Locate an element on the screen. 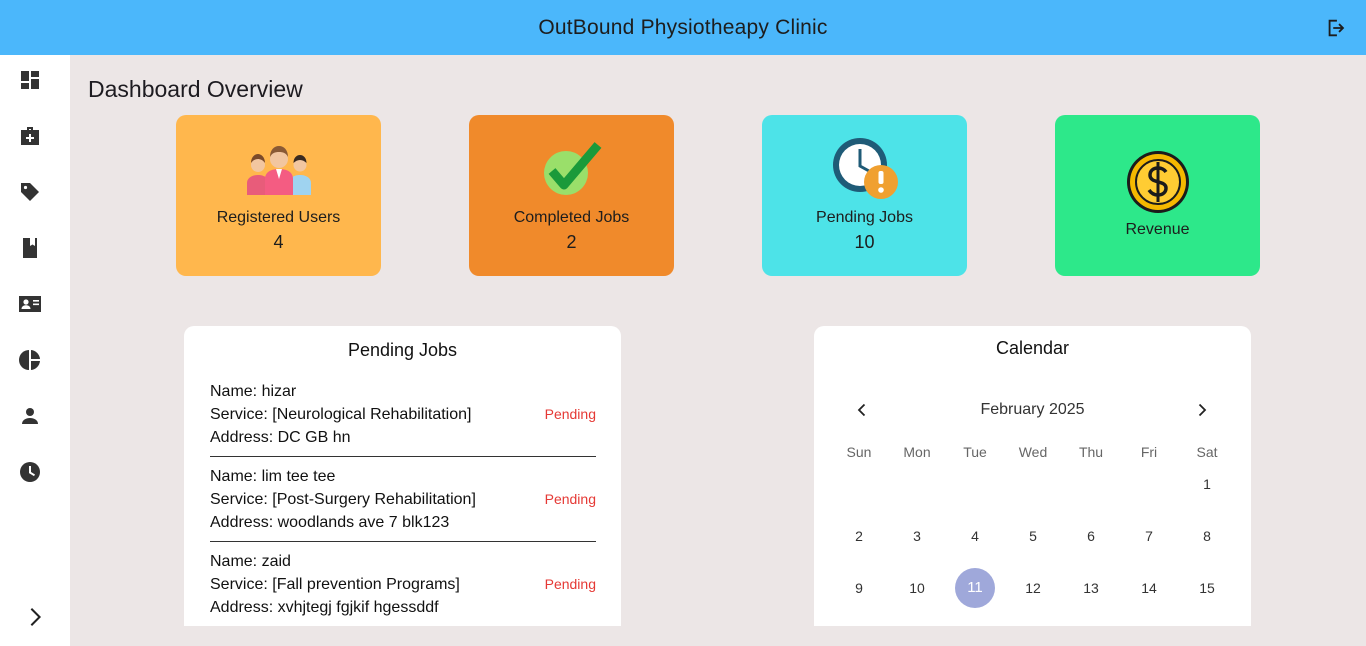  page-title: Dashboard Overview is located at coordinates (195, 89).